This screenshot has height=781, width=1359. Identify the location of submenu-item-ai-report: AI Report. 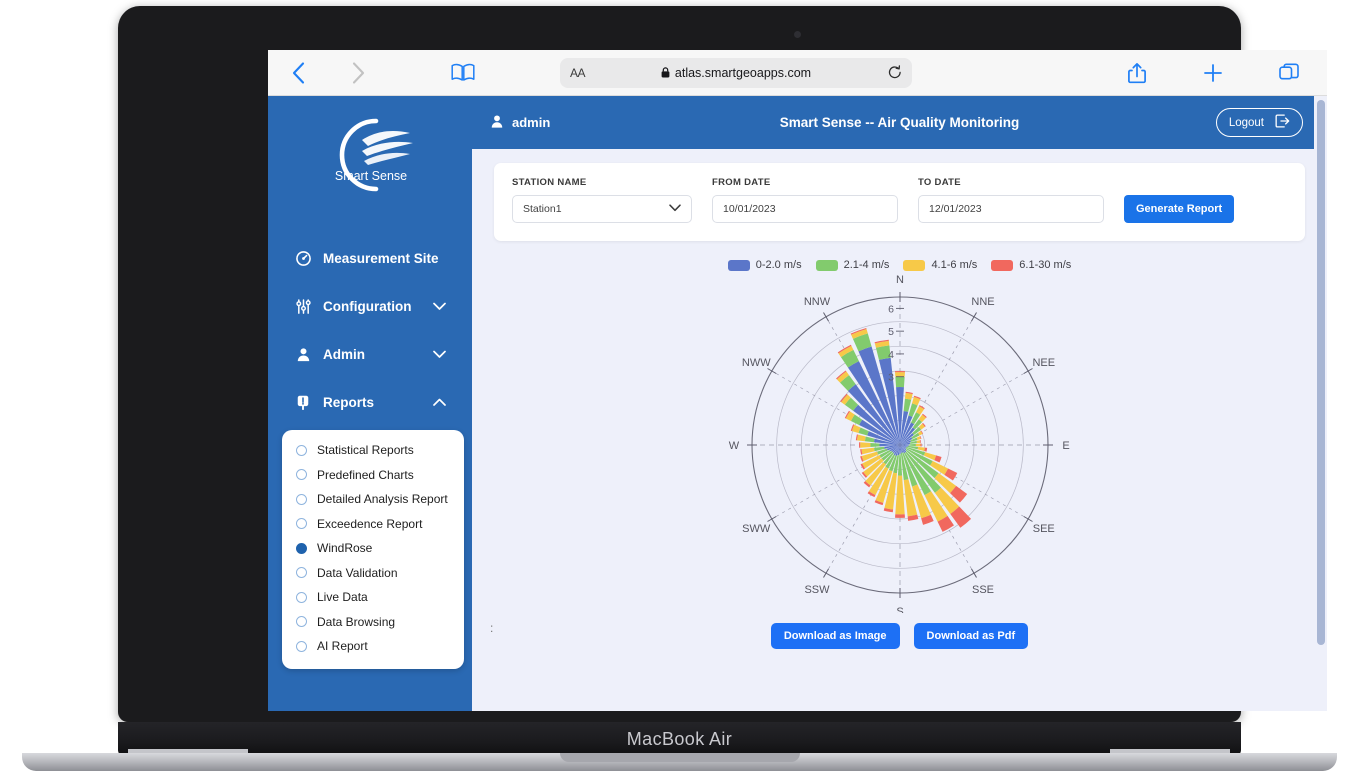
(373, 646).